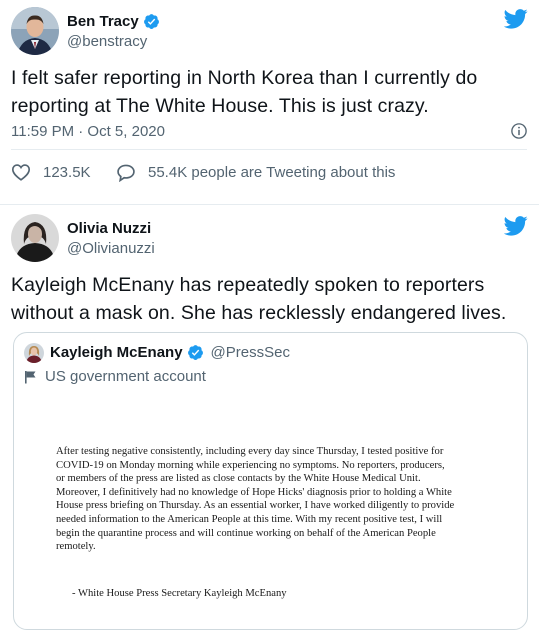  I want to click on tweeting-action: 55.4K people are Tweeting about this, so click(255, 172).